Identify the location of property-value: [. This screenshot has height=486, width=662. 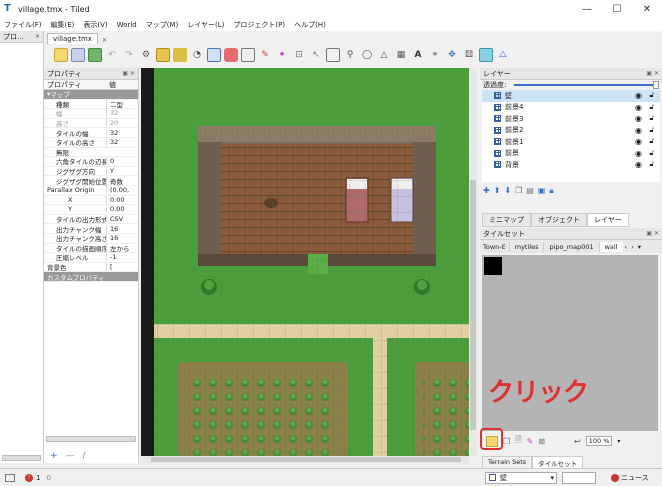
(122, 266).